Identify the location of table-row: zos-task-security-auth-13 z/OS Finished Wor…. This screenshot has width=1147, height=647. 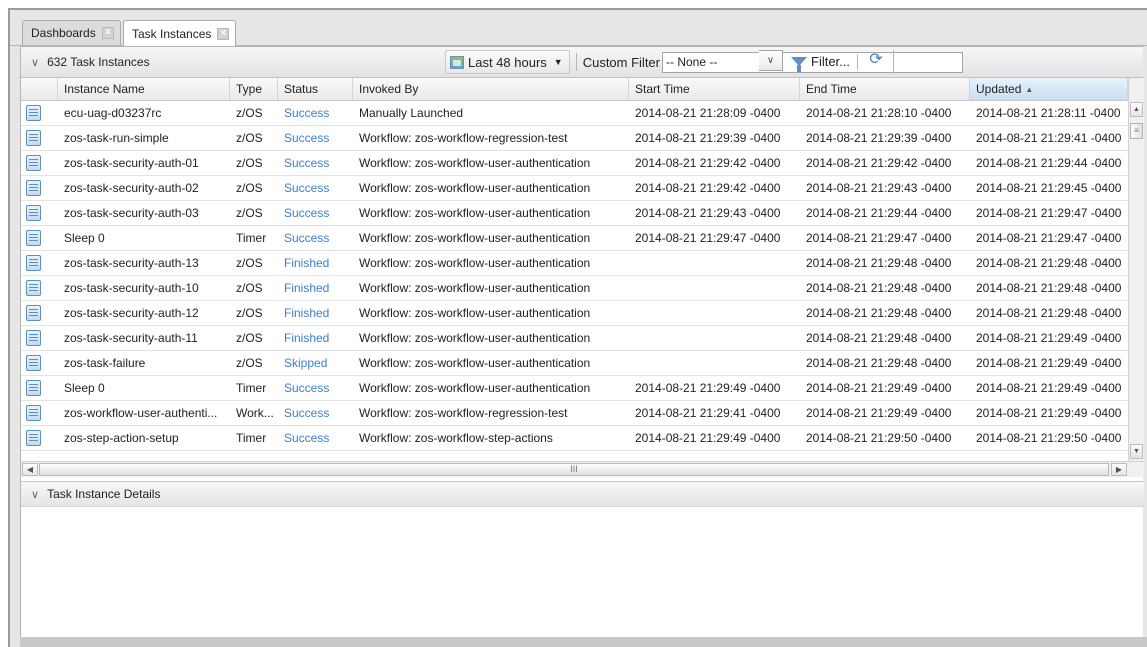
(574, 263).